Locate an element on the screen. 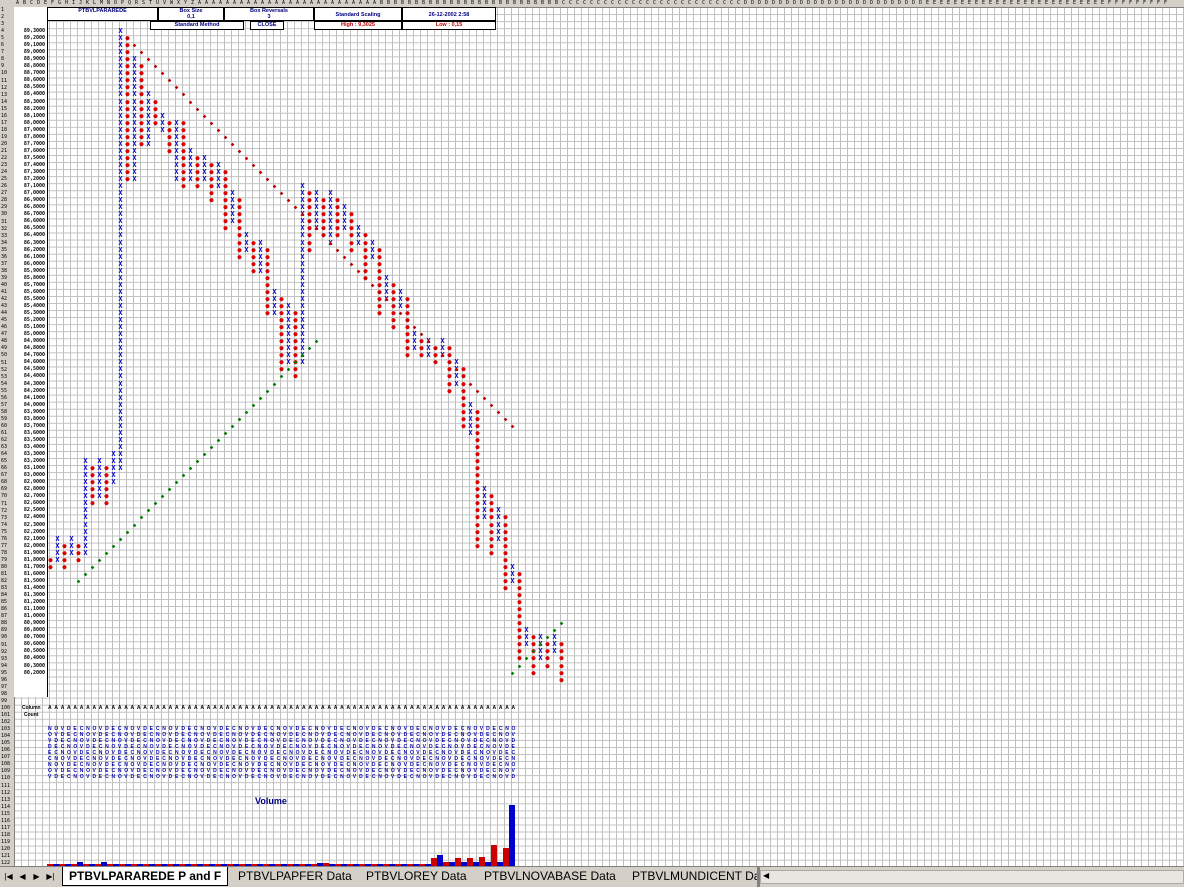  column-letter: G is located at coordinates (59, 3).